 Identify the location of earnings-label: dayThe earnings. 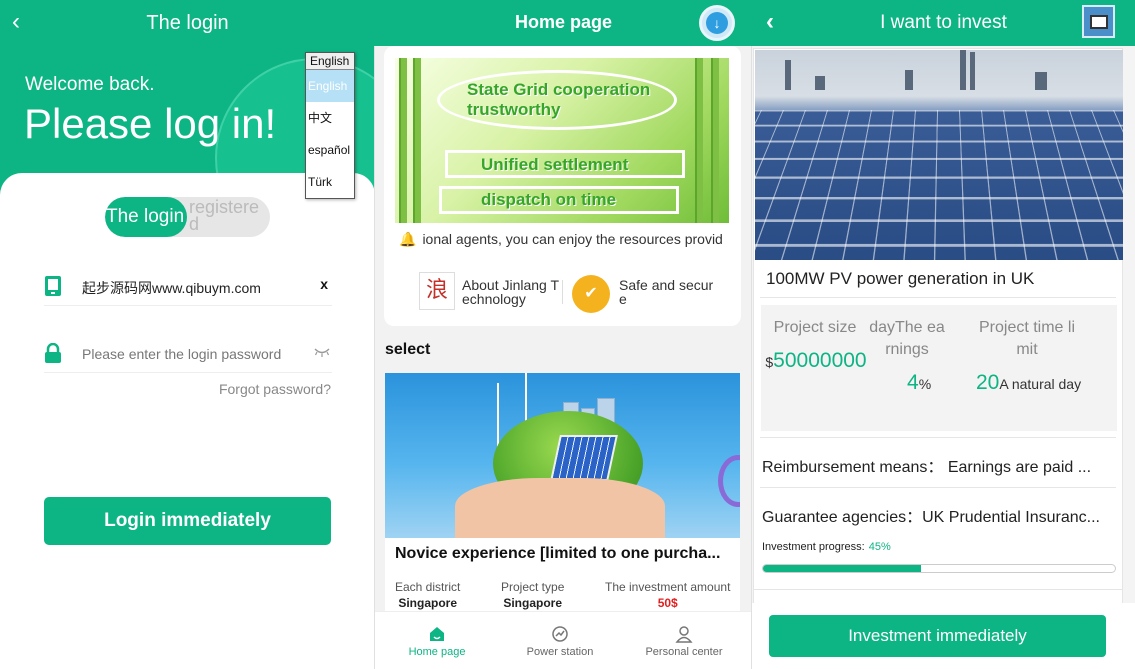
(907, 338).